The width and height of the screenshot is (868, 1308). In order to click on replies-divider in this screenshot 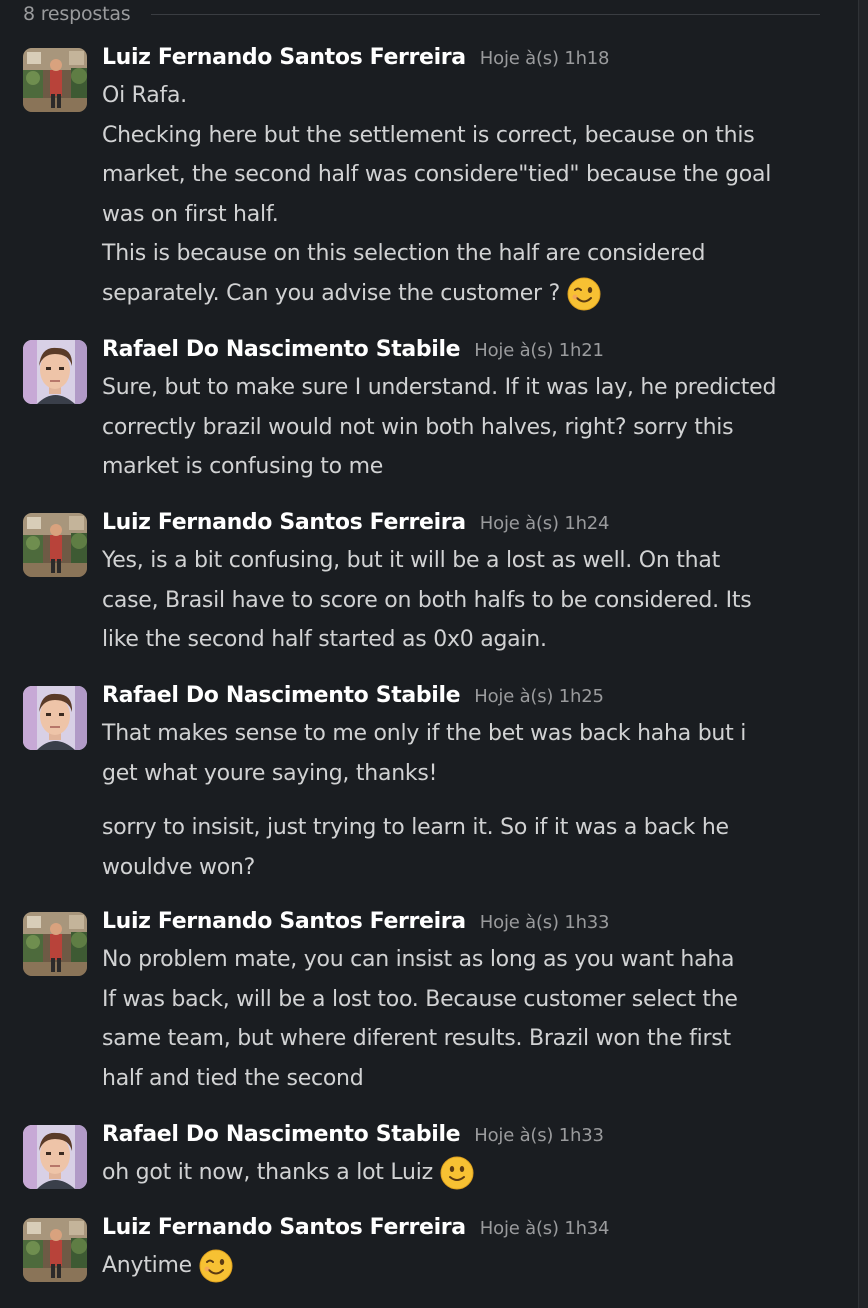, I will do `click(485, 14)`.